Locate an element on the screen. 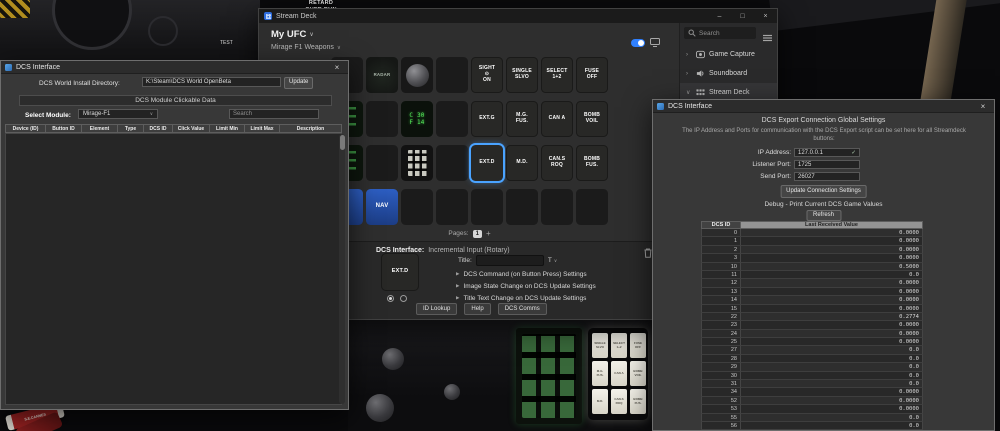 The image size is (1000, 431). debug-table-row: 13 0.0000 is located at coordinates (812, 292).